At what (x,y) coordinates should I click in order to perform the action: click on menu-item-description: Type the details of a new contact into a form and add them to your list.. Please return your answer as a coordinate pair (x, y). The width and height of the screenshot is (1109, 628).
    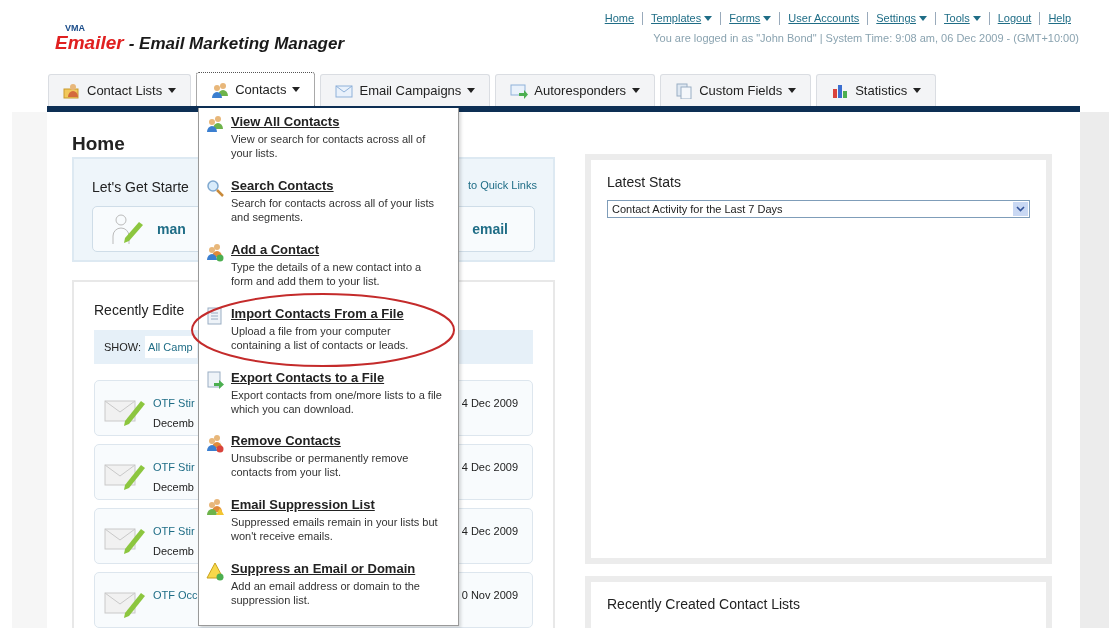
    Looking at the image, I should click on (327, 273).